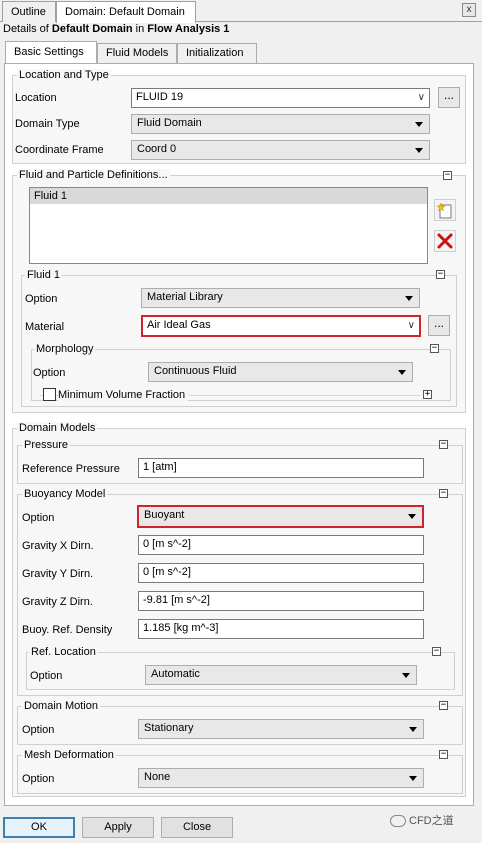 The width and height of the screenshot is (482, 843). I want to click on tab-initialization: Initialization, so click(217, 53).